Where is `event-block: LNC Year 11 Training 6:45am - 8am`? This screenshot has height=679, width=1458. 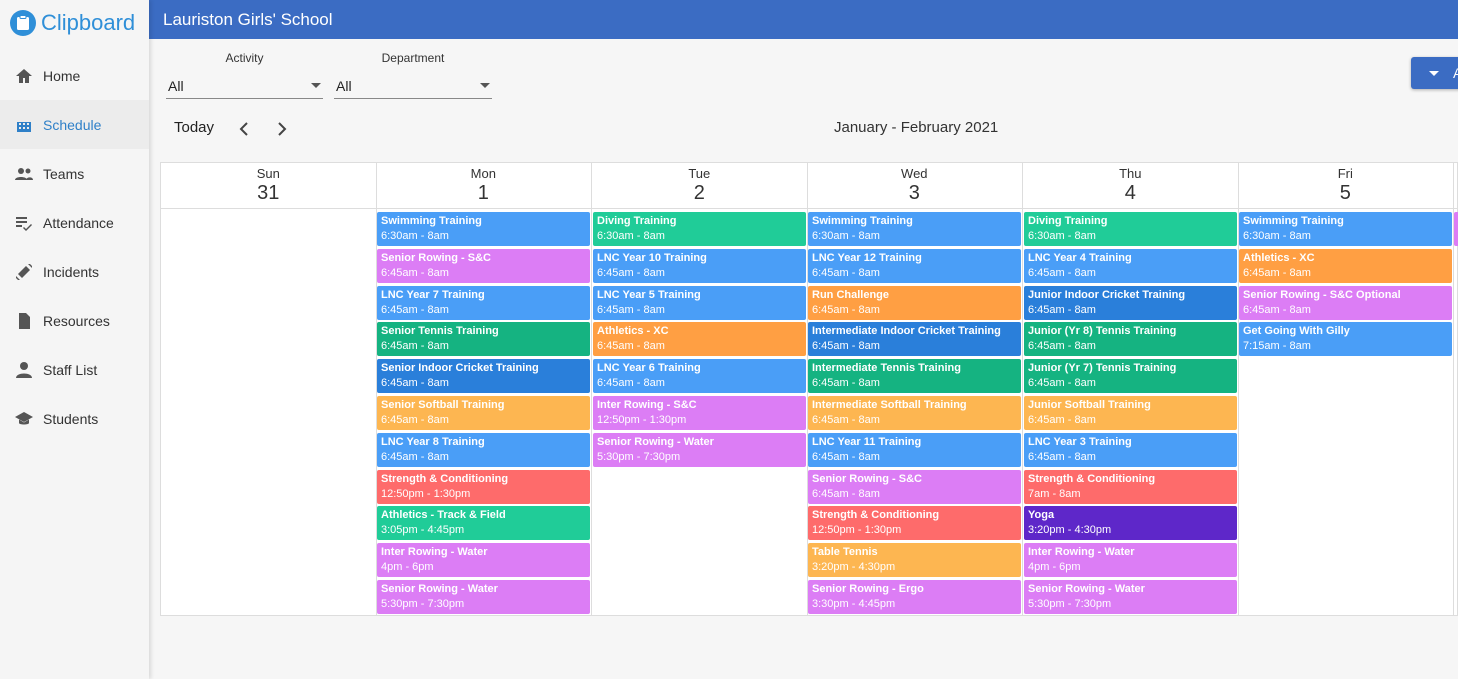
event-block: LNC Year 11 Training 6:45am - 8am is located at coordinates (914, 449).